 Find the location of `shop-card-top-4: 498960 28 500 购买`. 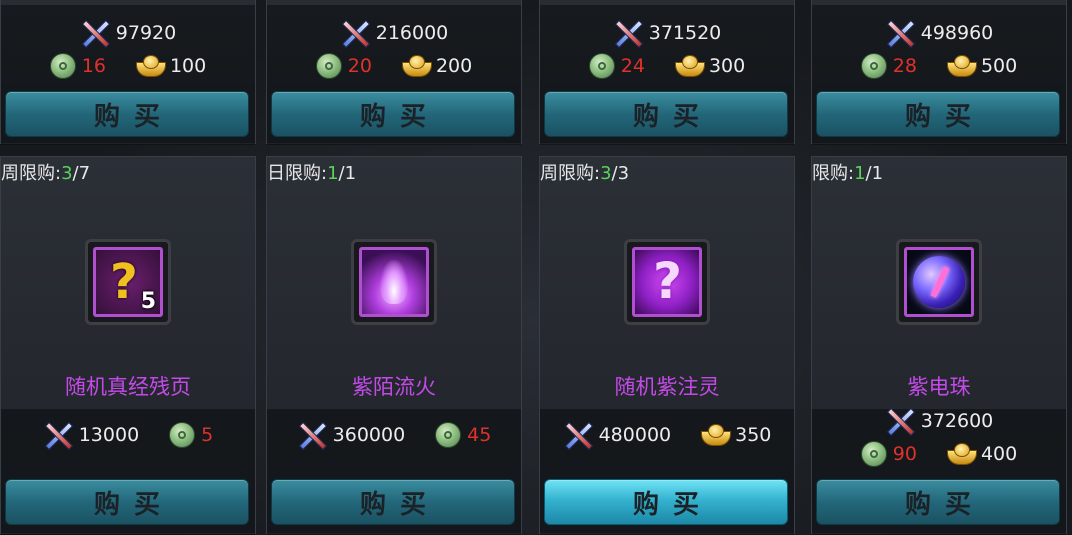

shop-card-top-4: 498960 28 500 购买 is located at coordinates (939, 72).